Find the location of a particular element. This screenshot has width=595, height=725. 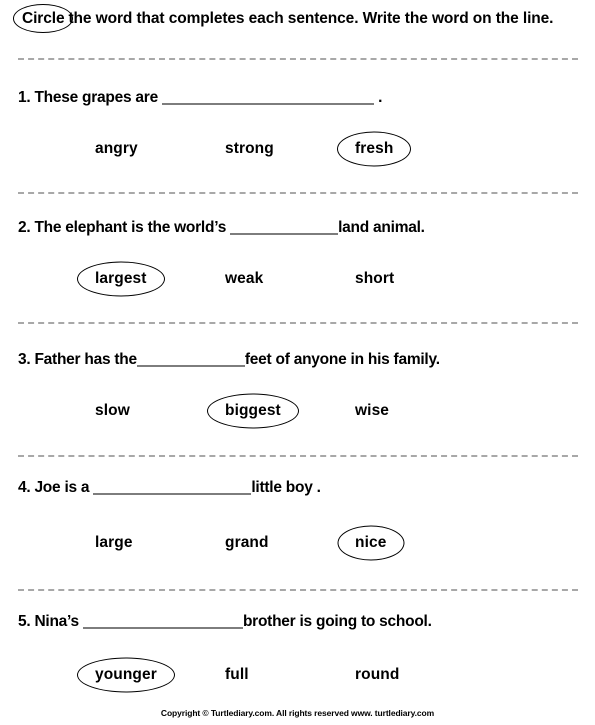

sentence-text-after-blank: brother is going to school. is located at coordinates (337, 621).